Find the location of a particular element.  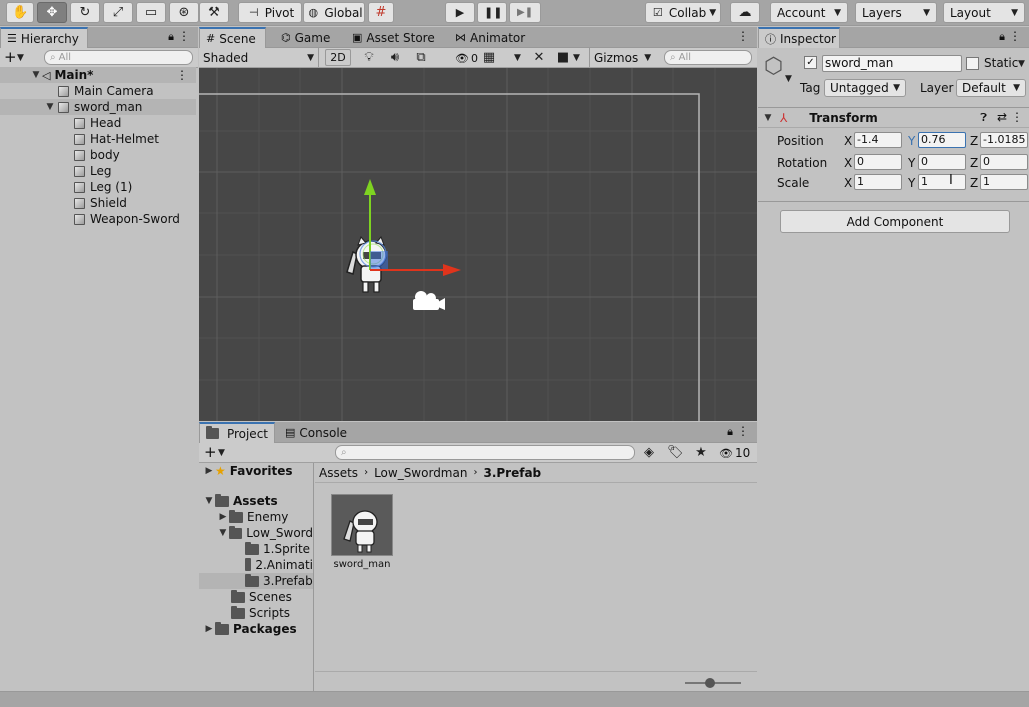

tab-scene: # Scene is located at coordinates (232, 37).